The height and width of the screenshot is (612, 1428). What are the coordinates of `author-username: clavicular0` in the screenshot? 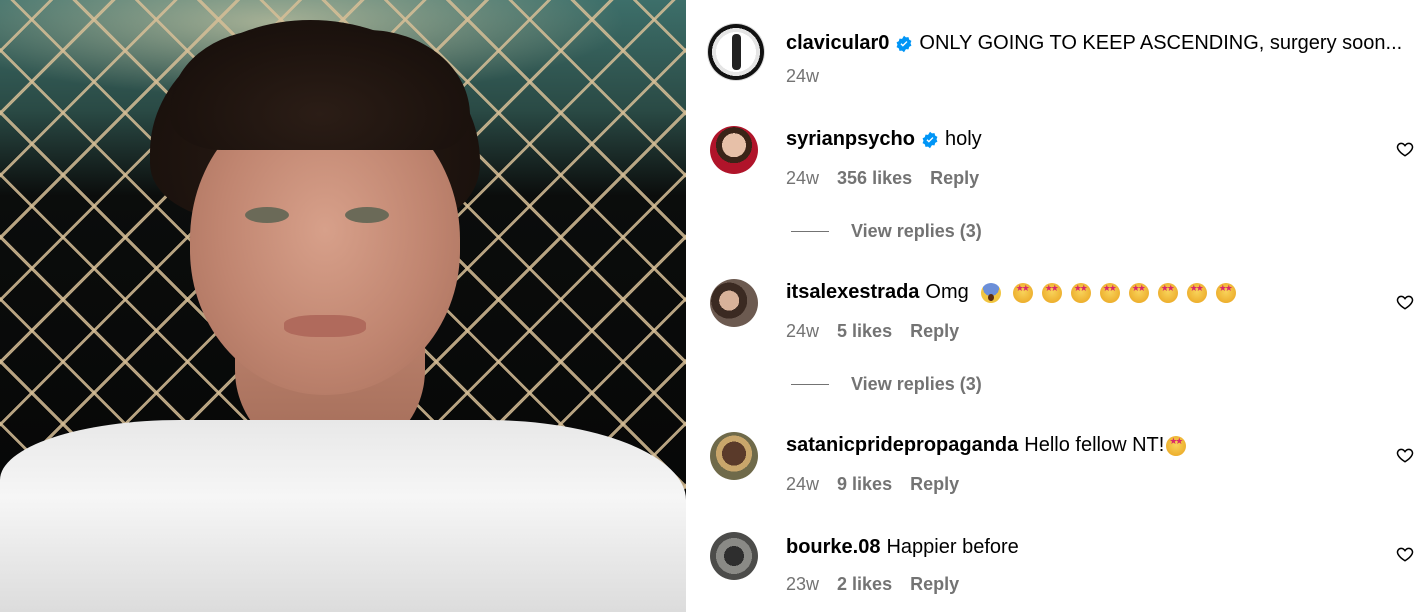 It's located at (837, 43).